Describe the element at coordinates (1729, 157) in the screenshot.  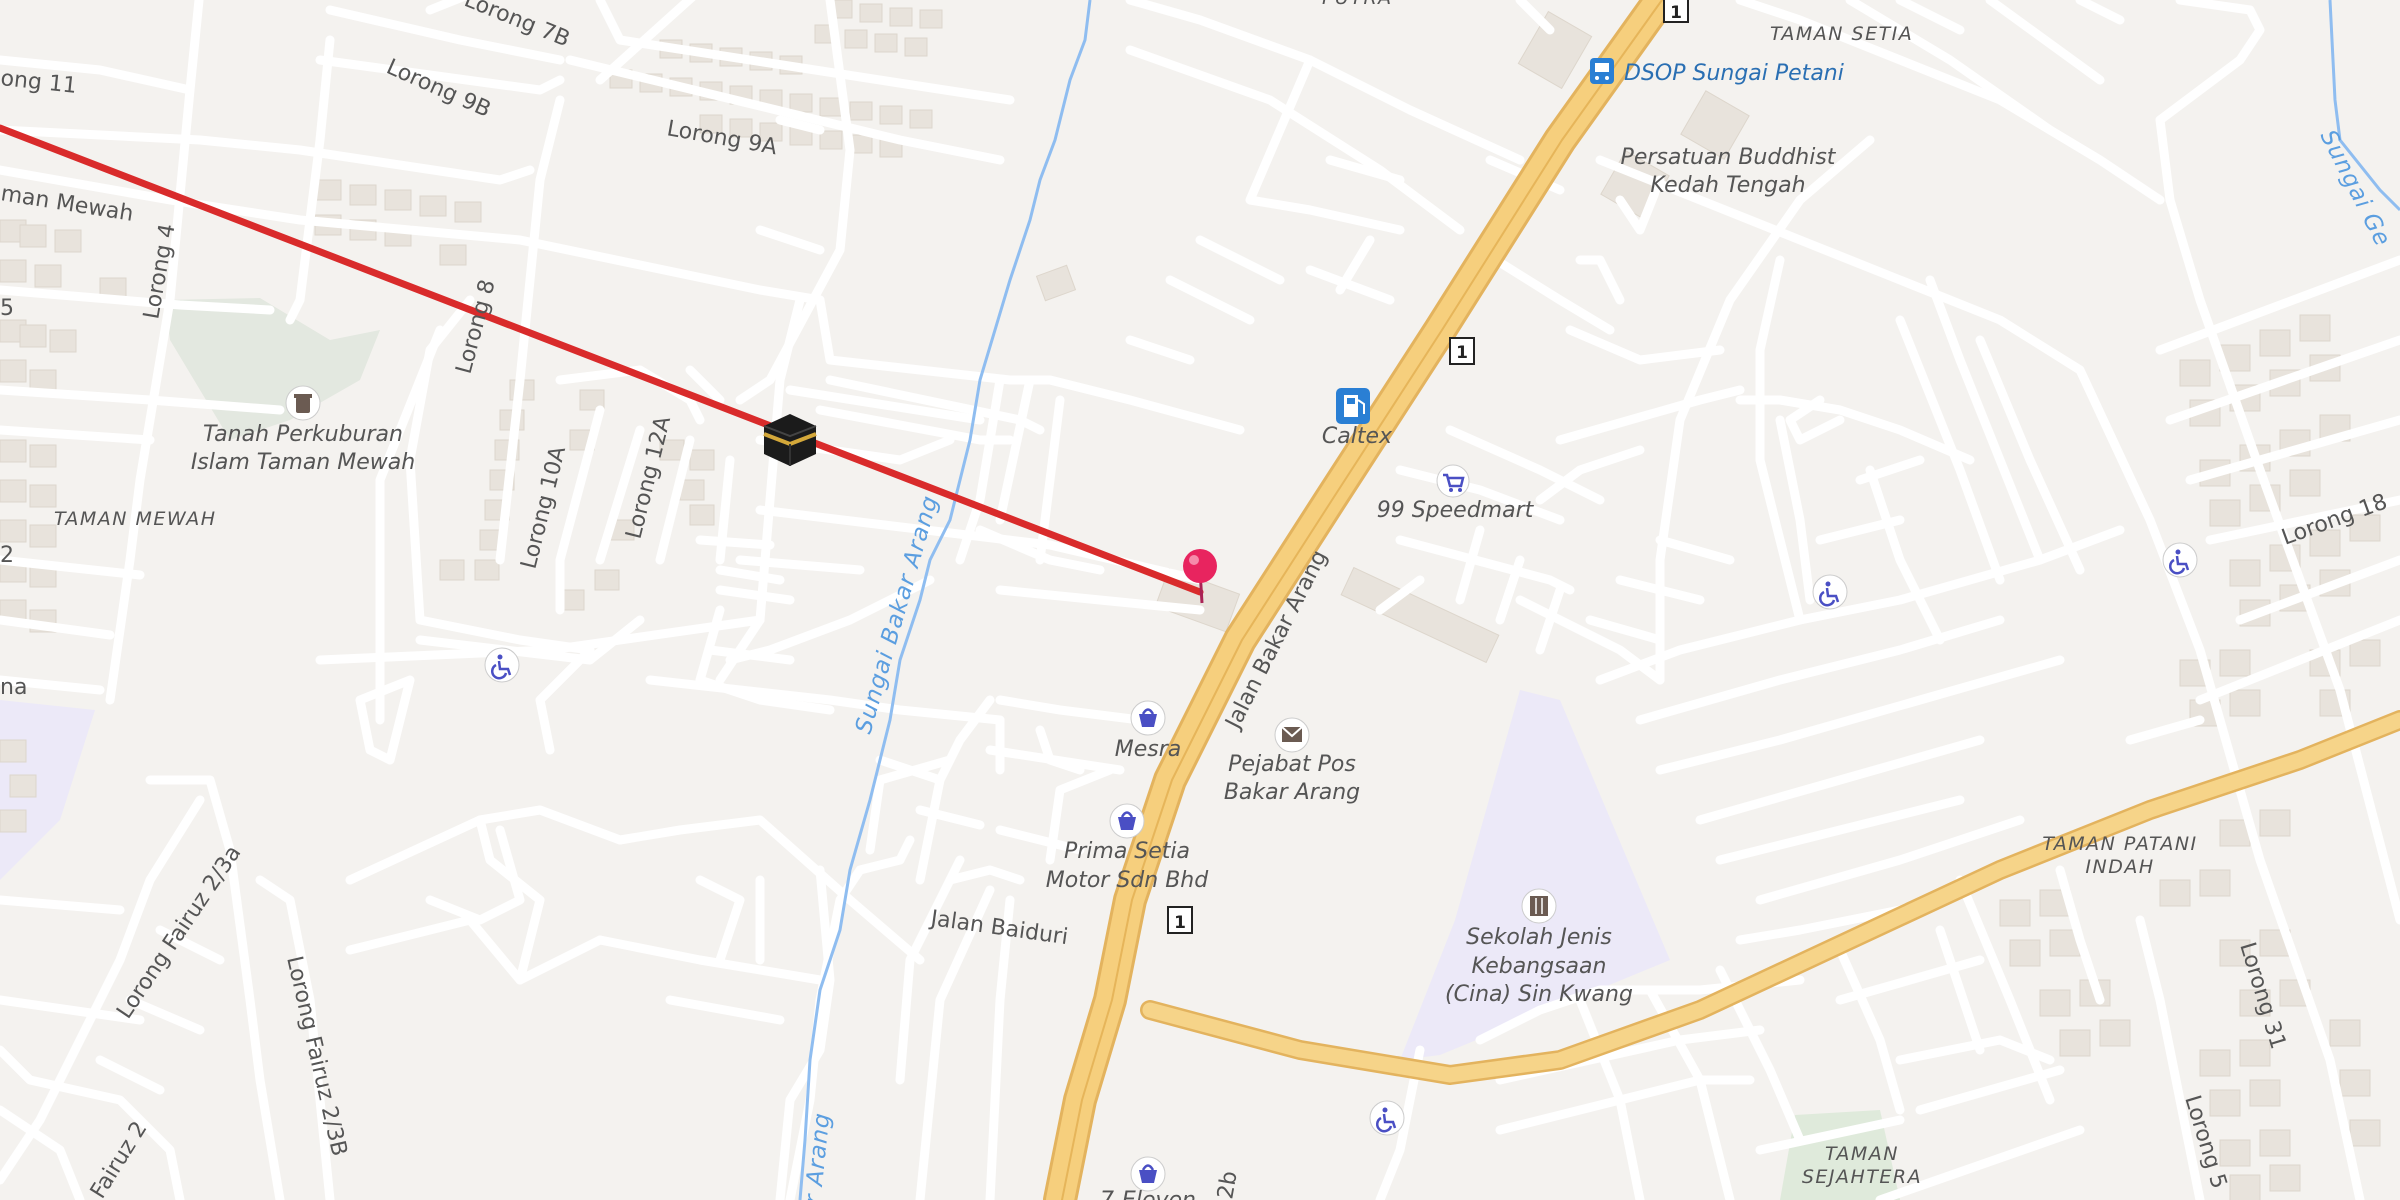
I see `poi-label-persatuan-1: Persatuan Buddhist` at that location.